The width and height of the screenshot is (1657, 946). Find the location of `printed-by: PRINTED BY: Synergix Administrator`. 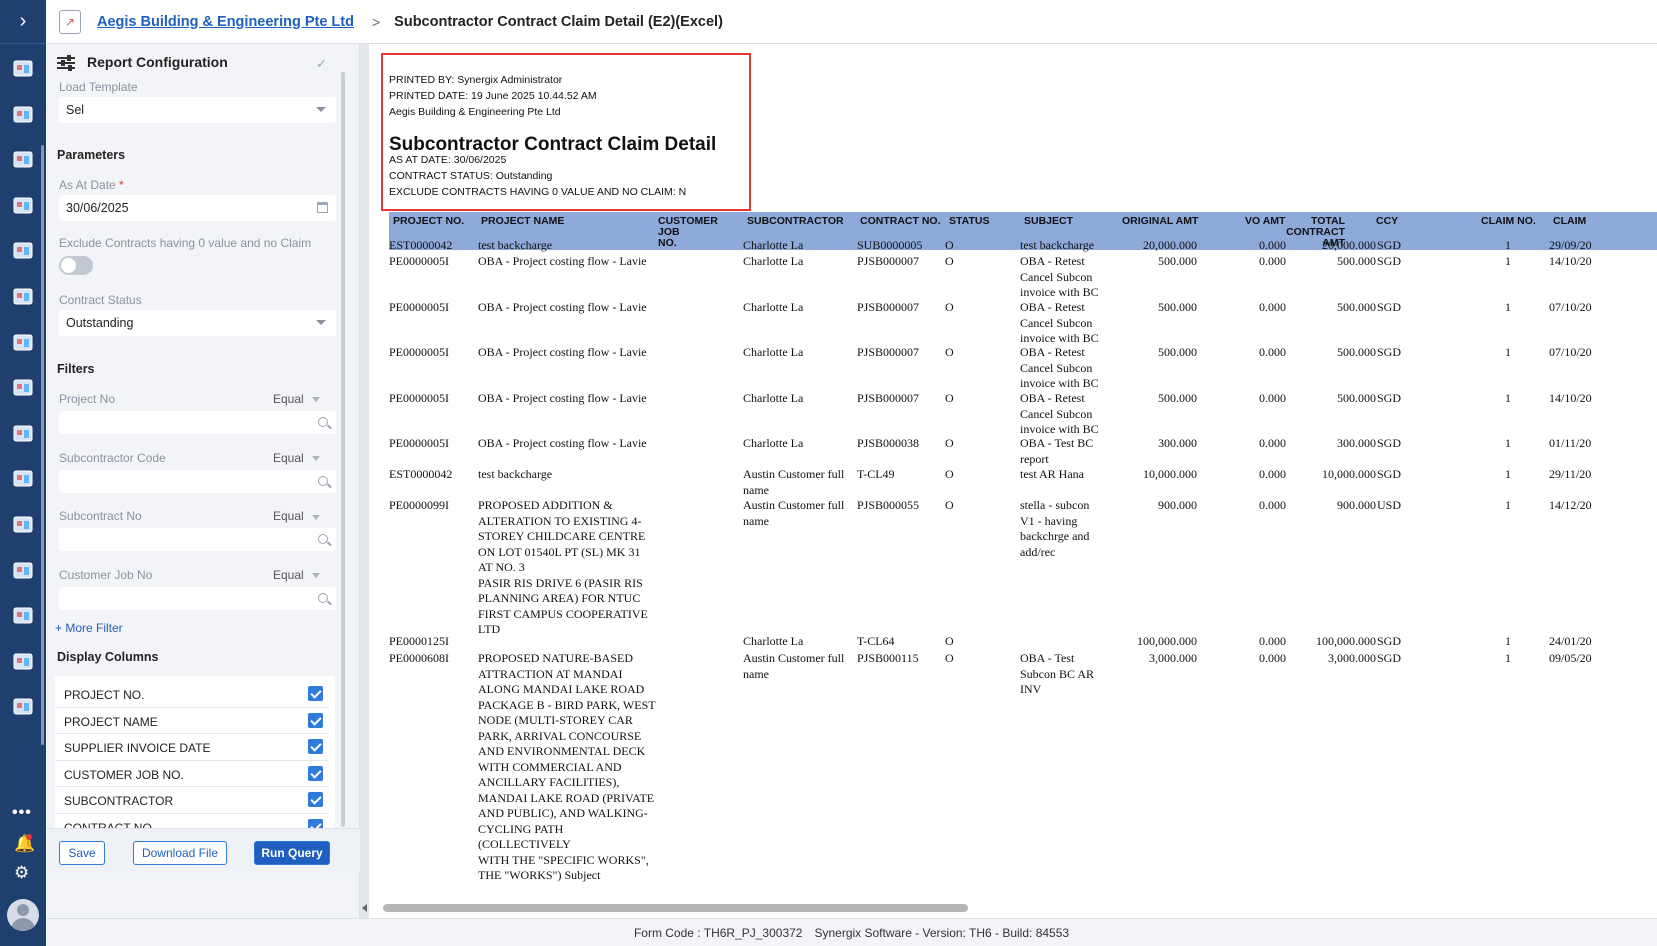

printed-by: PRINTED BY: Synergix Administrator is located at coordinates (476, 80).